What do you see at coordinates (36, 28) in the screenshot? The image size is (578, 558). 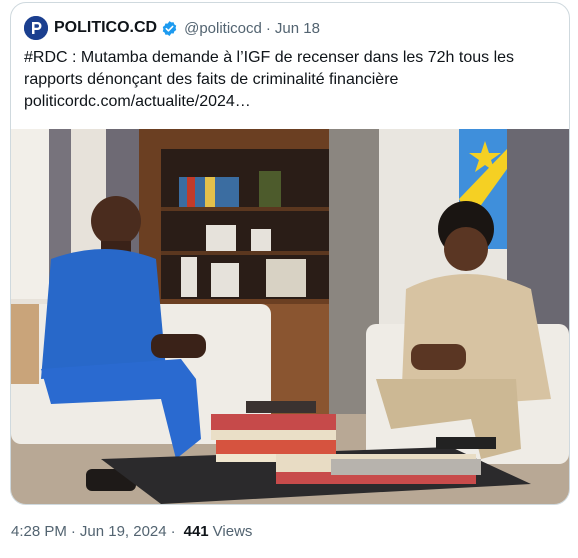 I see `politico-logo-icon` at bounding box center [36, 28].